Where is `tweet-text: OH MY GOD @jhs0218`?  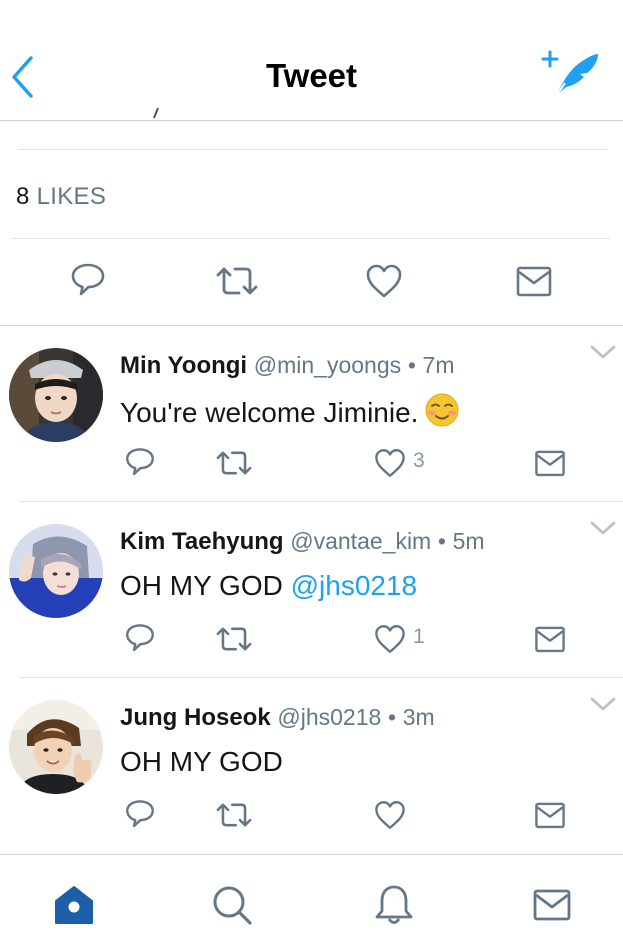
tweet-text: OH MY GOD @jhs0218 is located at coordinates (268, 586).